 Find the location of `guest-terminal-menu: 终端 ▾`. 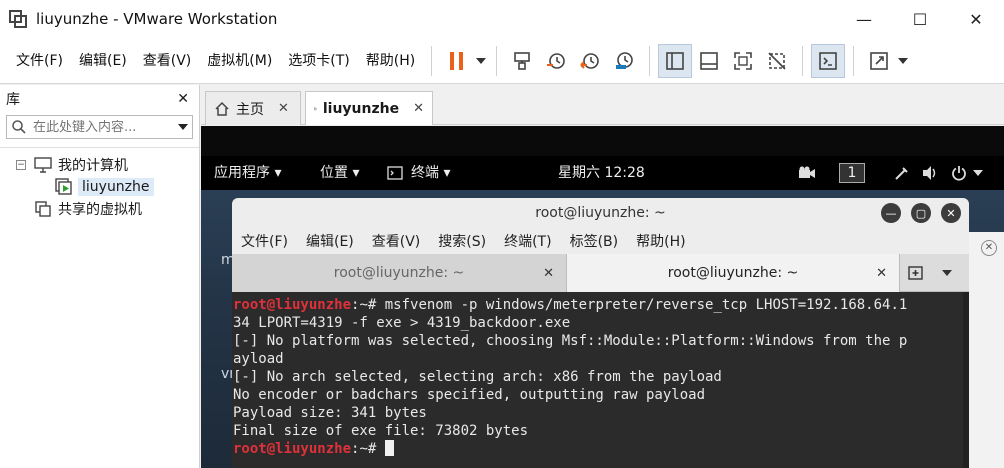

guest-terminal-menu: 终端 ▾ is located at coordinates (430, 173).